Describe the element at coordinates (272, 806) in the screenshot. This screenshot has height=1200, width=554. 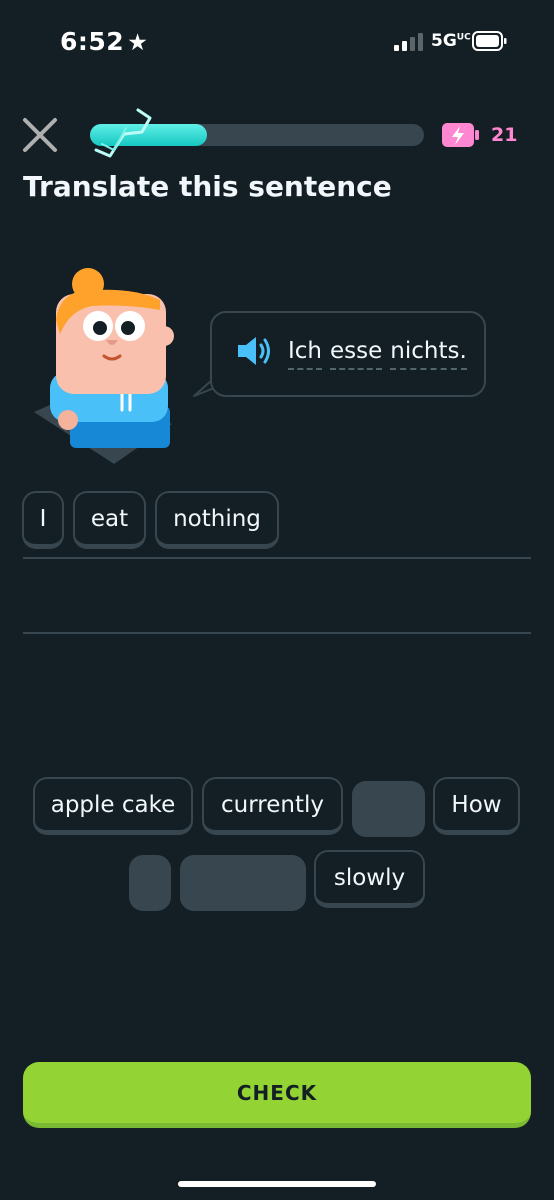
I see `word-bank-tile: currently` at that location.